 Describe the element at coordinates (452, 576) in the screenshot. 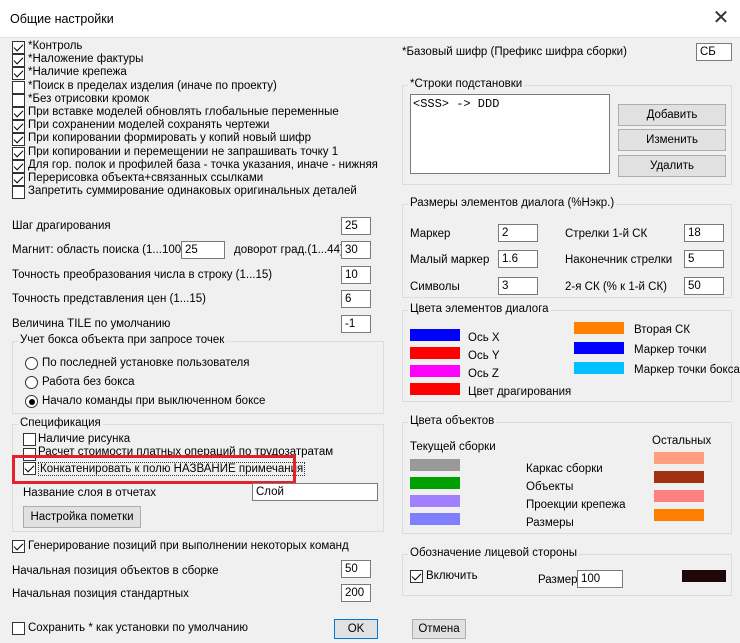

I see `face-enable-label: Включить` at that location.